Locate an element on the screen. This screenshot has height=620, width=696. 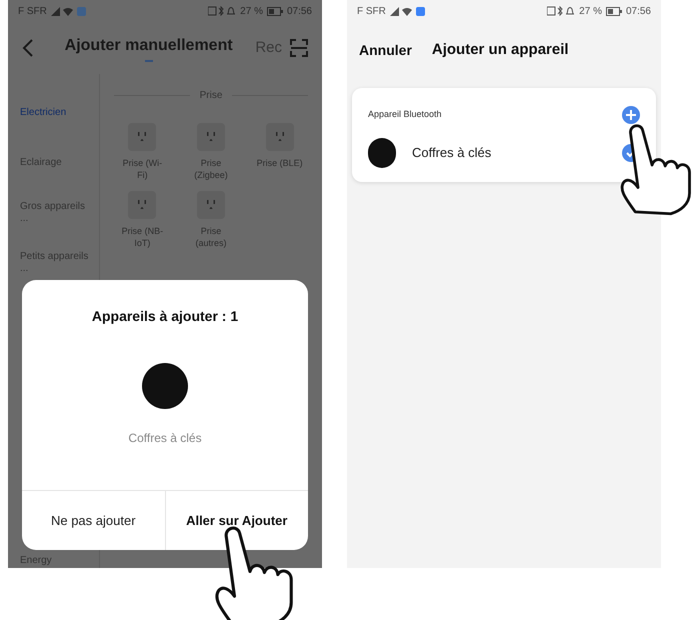
cancel-button: Annuler is located at coordinates (385, 50).